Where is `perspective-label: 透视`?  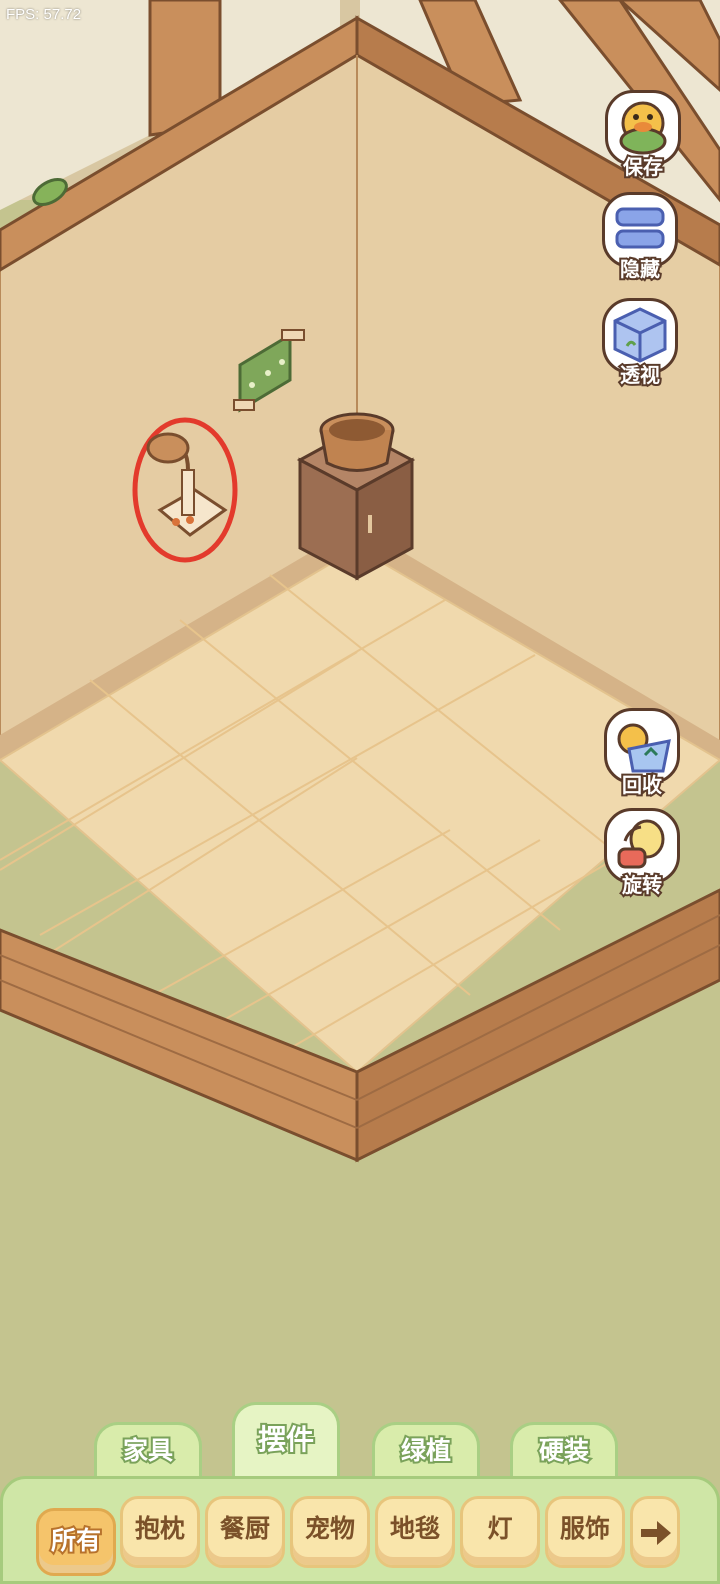 perspective-label: 透视 is located at coordinates (640, 375).